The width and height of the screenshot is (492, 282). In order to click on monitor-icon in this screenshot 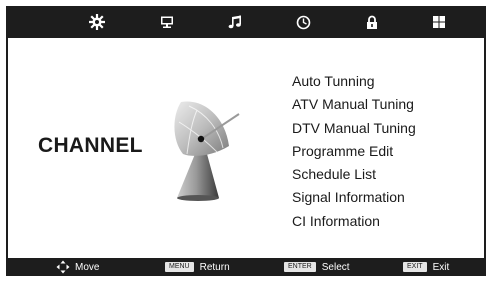, I will do `click(167, 22)`.